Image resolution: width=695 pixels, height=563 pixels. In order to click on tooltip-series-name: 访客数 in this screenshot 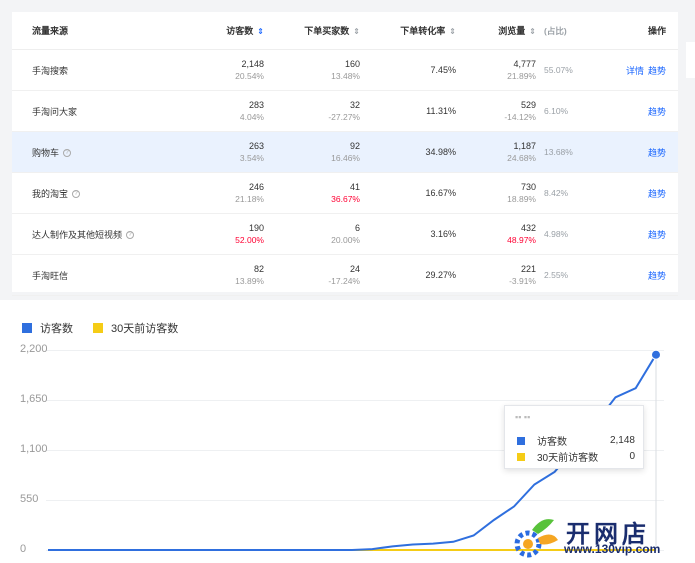, I will do `click(552, 442)`.